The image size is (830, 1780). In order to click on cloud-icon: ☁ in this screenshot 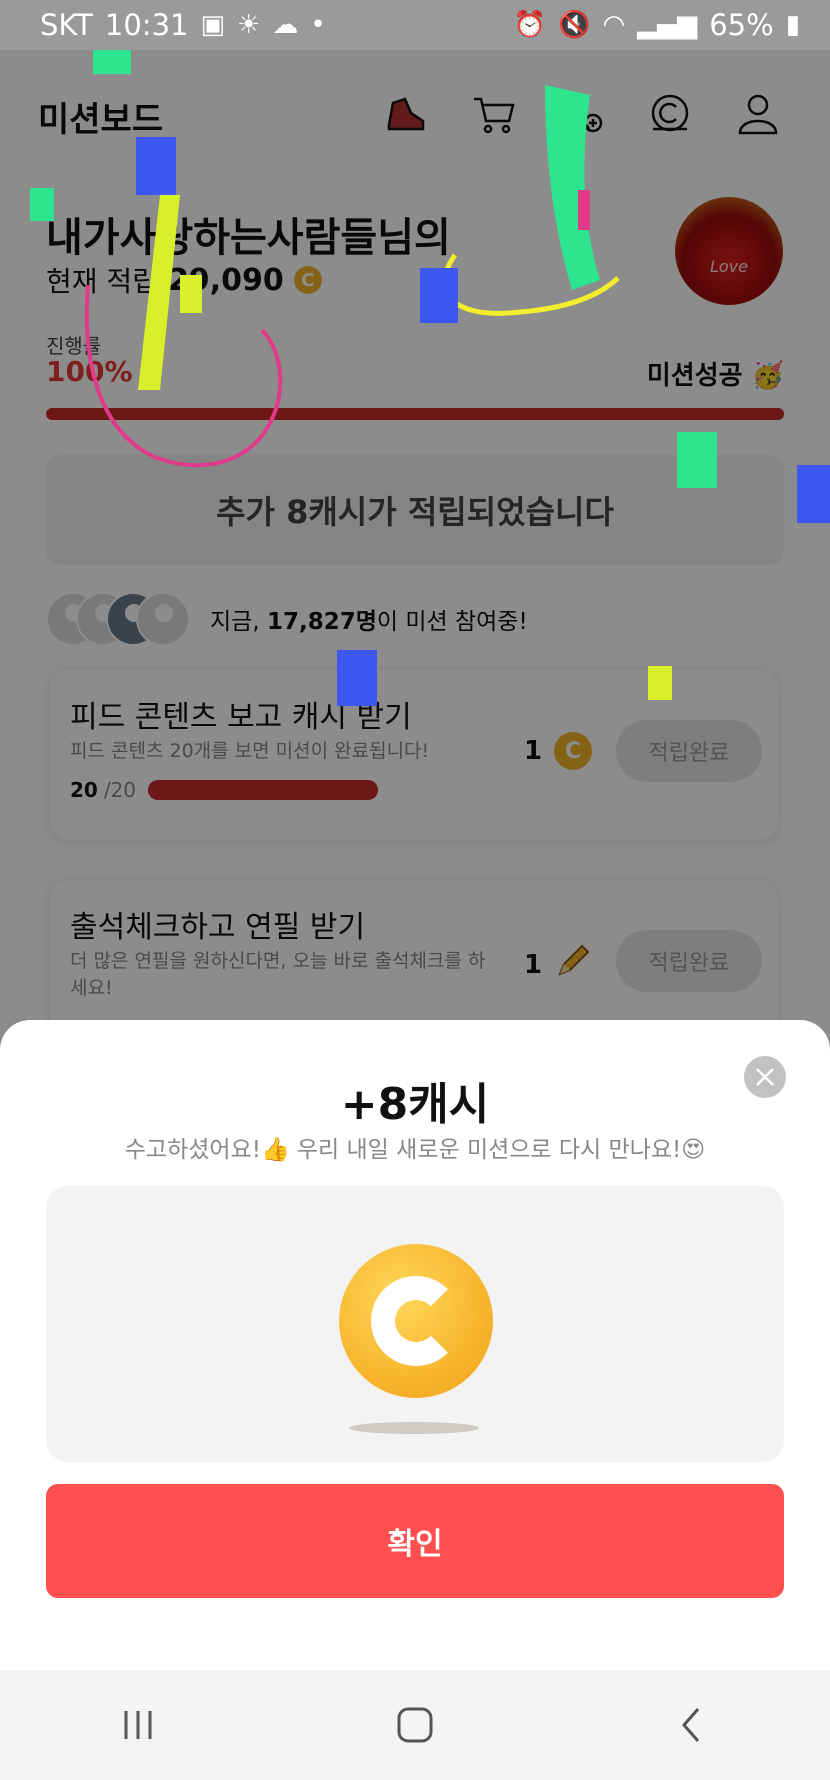, I will do `click(285, 25)`.